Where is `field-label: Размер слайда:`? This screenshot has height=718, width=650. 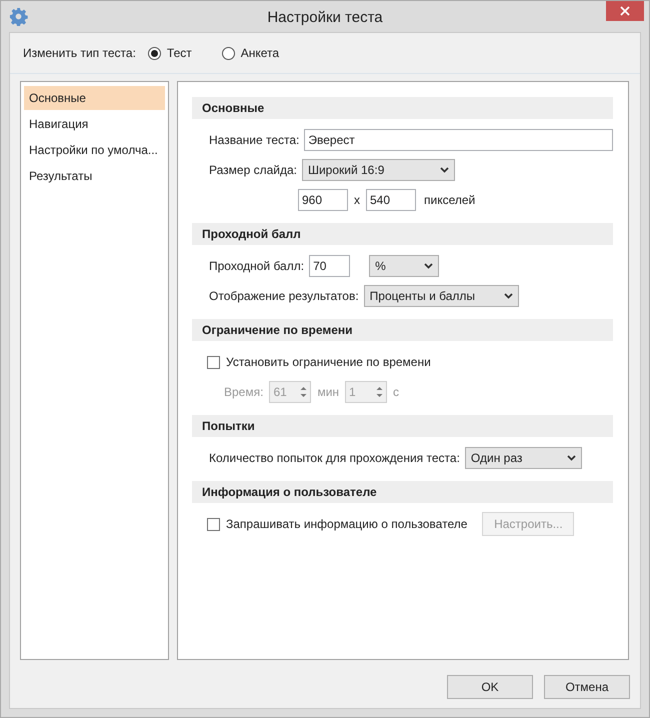
field-label: Размер слайда: is located at coordinates (253, 170).